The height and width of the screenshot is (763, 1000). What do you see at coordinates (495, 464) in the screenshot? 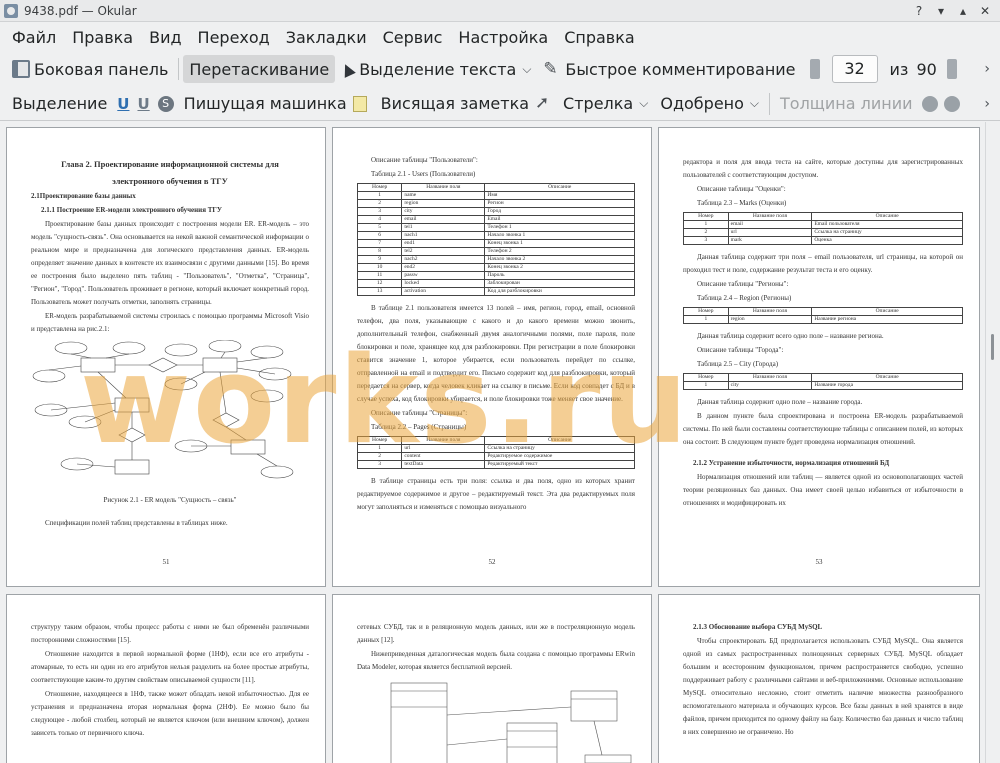
I see `table-row: 3 textData Редактируемый текст` at bounding box center [495, 464].